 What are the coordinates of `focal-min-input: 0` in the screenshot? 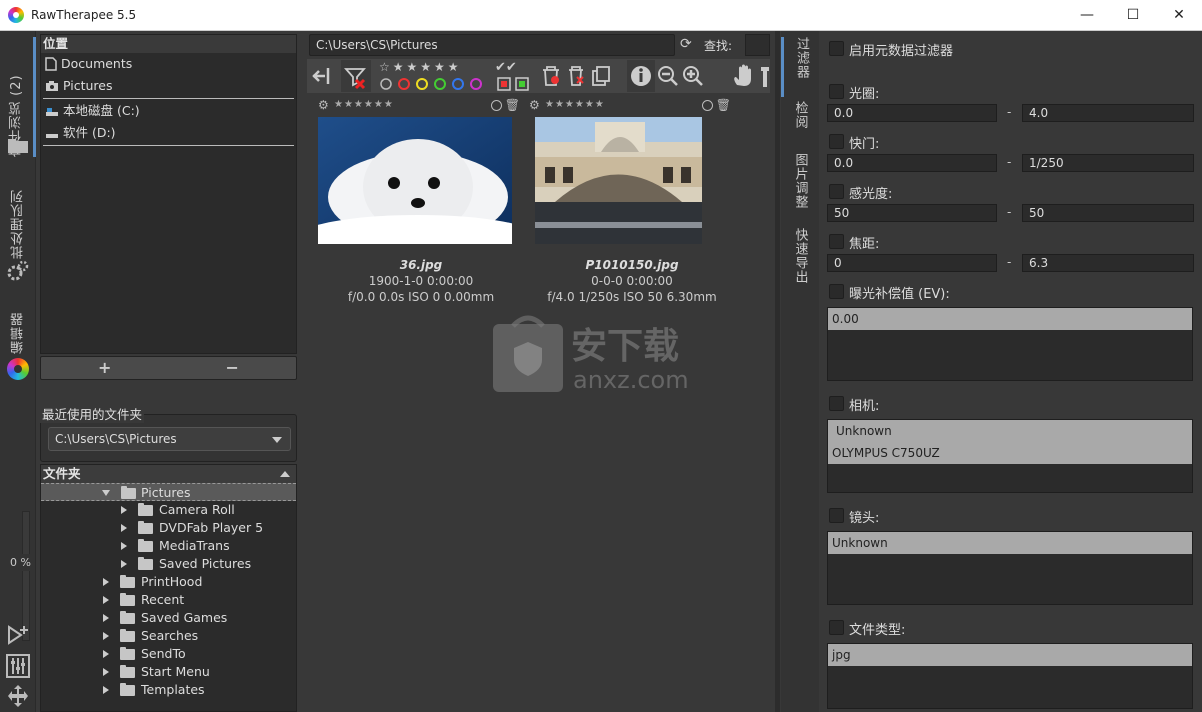 It's located at (912, 263).